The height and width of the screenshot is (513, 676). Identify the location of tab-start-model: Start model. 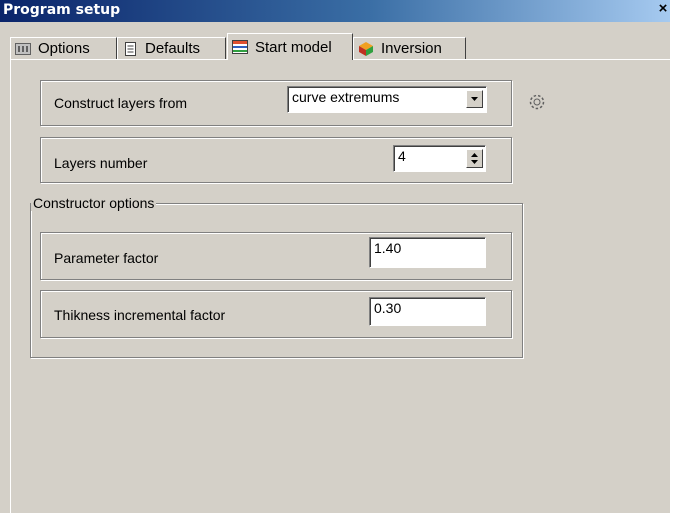
(290, 46).